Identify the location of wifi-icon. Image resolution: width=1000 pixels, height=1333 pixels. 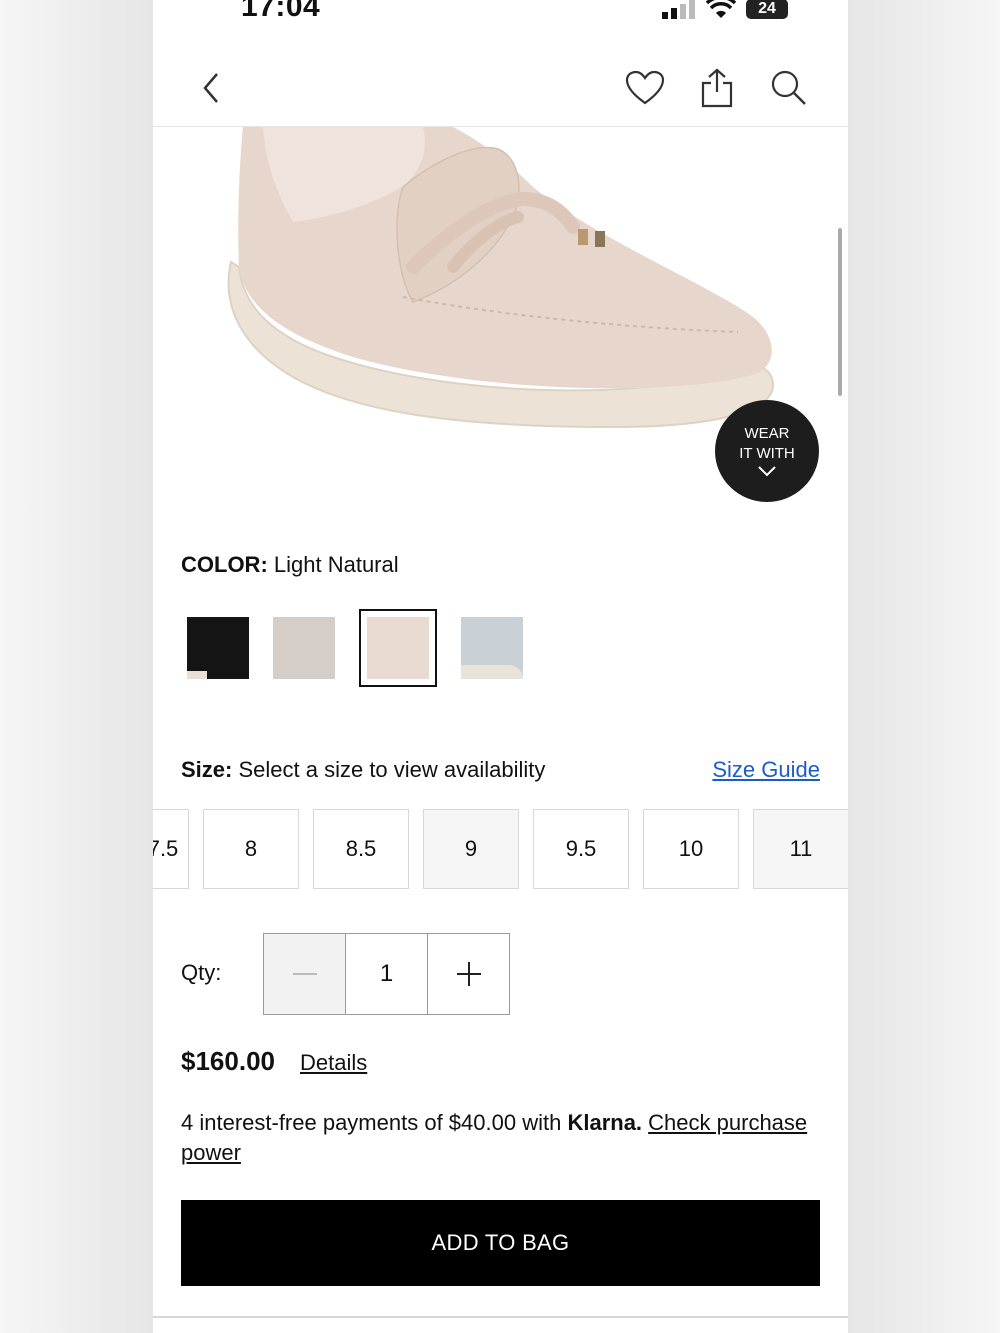
(721, 9).